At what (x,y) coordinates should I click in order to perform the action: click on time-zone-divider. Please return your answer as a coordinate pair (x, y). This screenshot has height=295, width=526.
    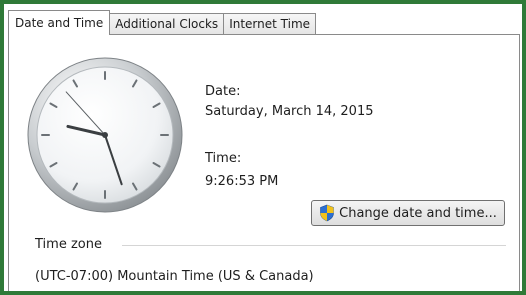
    Looking at the image, I should click on (314, 245).